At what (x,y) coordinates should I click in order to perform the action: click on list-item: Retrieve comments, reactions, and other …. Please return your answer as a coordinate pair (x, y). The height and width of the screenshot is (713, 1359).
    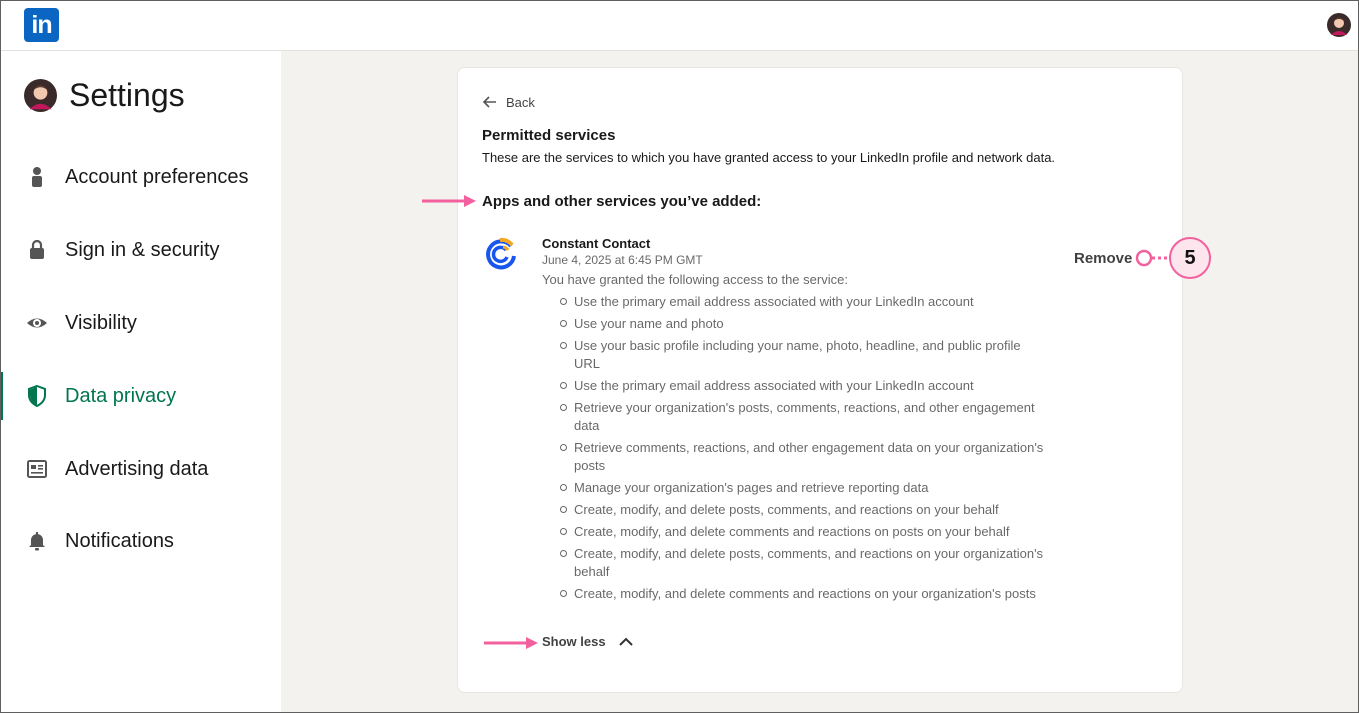
    Looking at the image, I should click on (803, 457).